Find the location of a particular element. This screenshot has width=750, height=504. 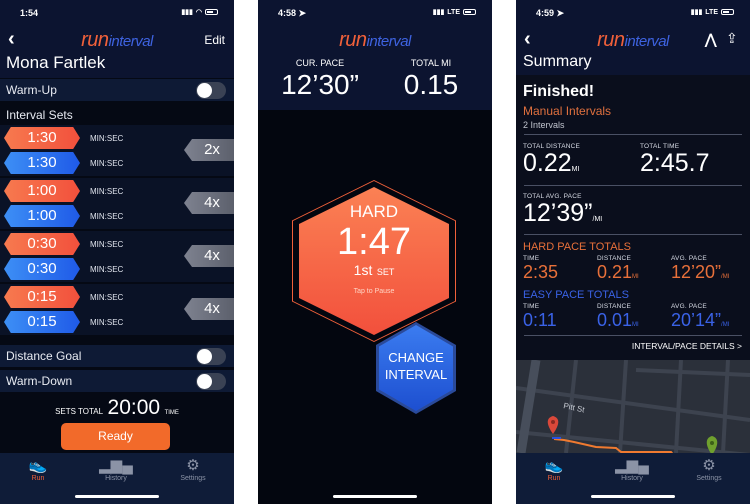

status-bar: 4:58 ➤ ▮▮▮ LTE is located at coordinates (375, 14).